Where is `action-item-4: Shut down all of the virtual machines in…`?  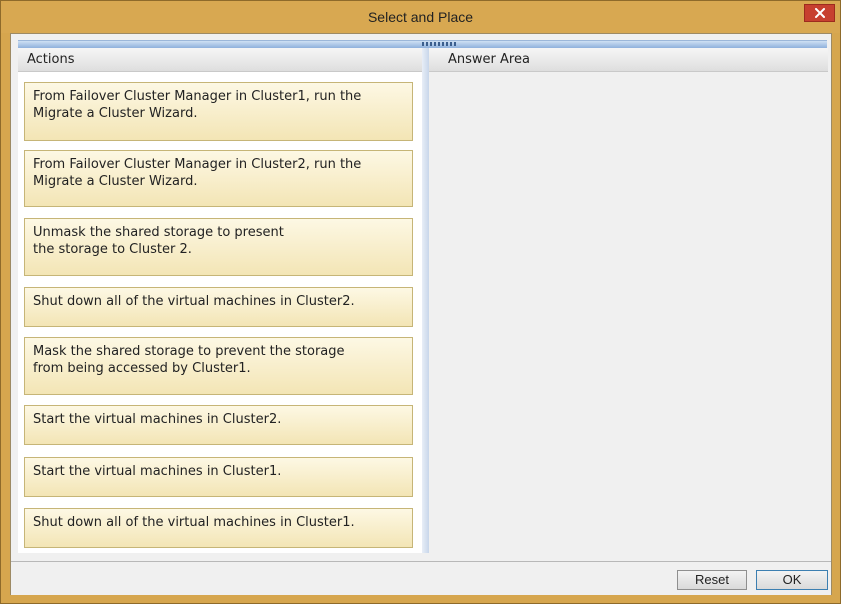
action-item-4: Shut down all of the virtual machines in… is located at coordinates (218, 307).